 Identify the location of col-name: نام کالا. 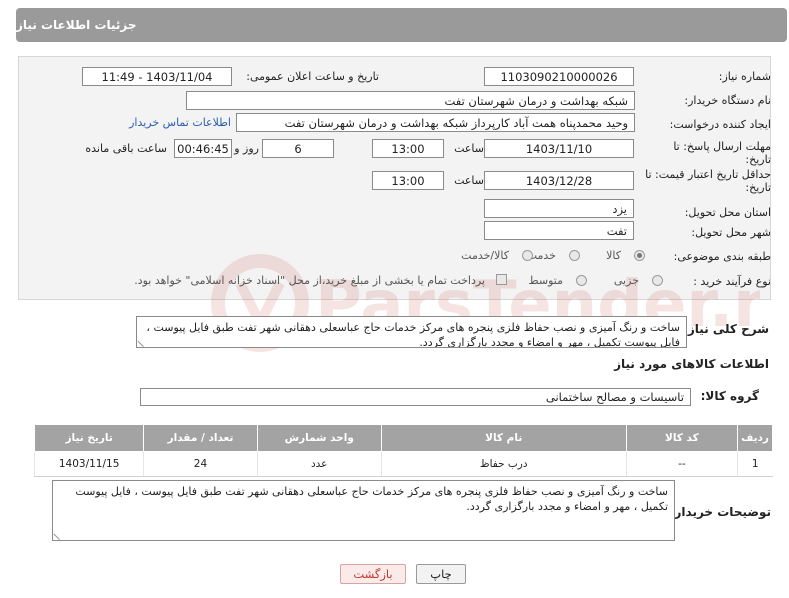
(503, 438).